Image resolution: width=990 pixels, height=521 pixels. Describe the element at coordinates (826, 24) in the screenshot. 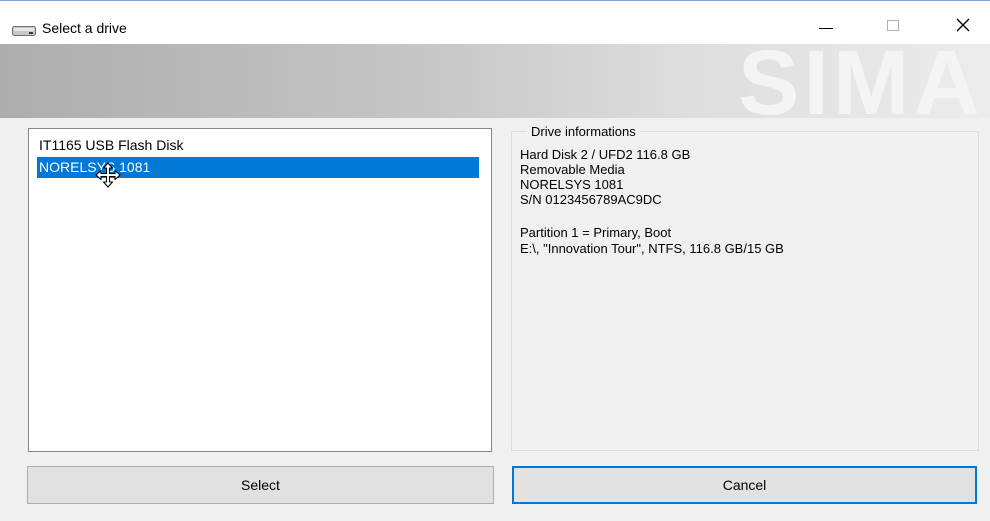

I see `minimize-button` at that location.